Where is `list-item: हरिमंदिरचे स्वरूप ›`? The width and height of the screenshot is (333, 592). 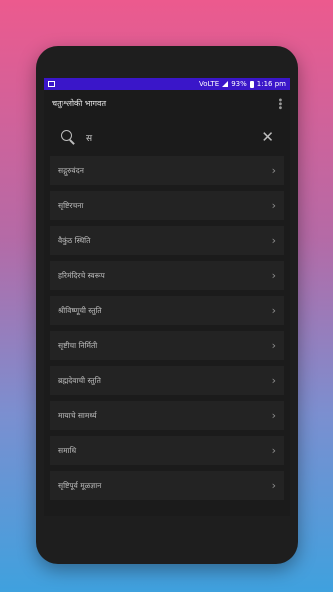 list-item: हरिमंदिरचे स्वरूप › is located at coordinates (167, 275).